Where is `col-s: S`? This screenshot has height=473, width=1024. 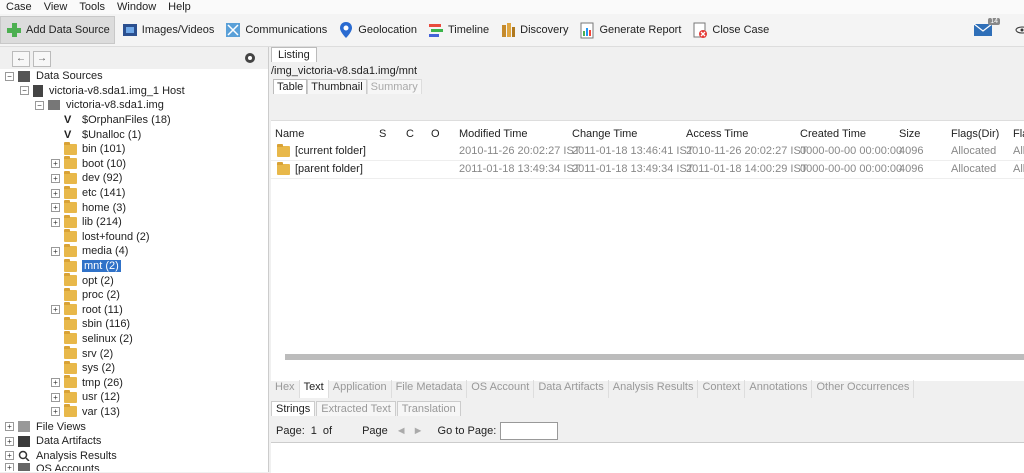 col-s: S is located at coordinates (382, 134).